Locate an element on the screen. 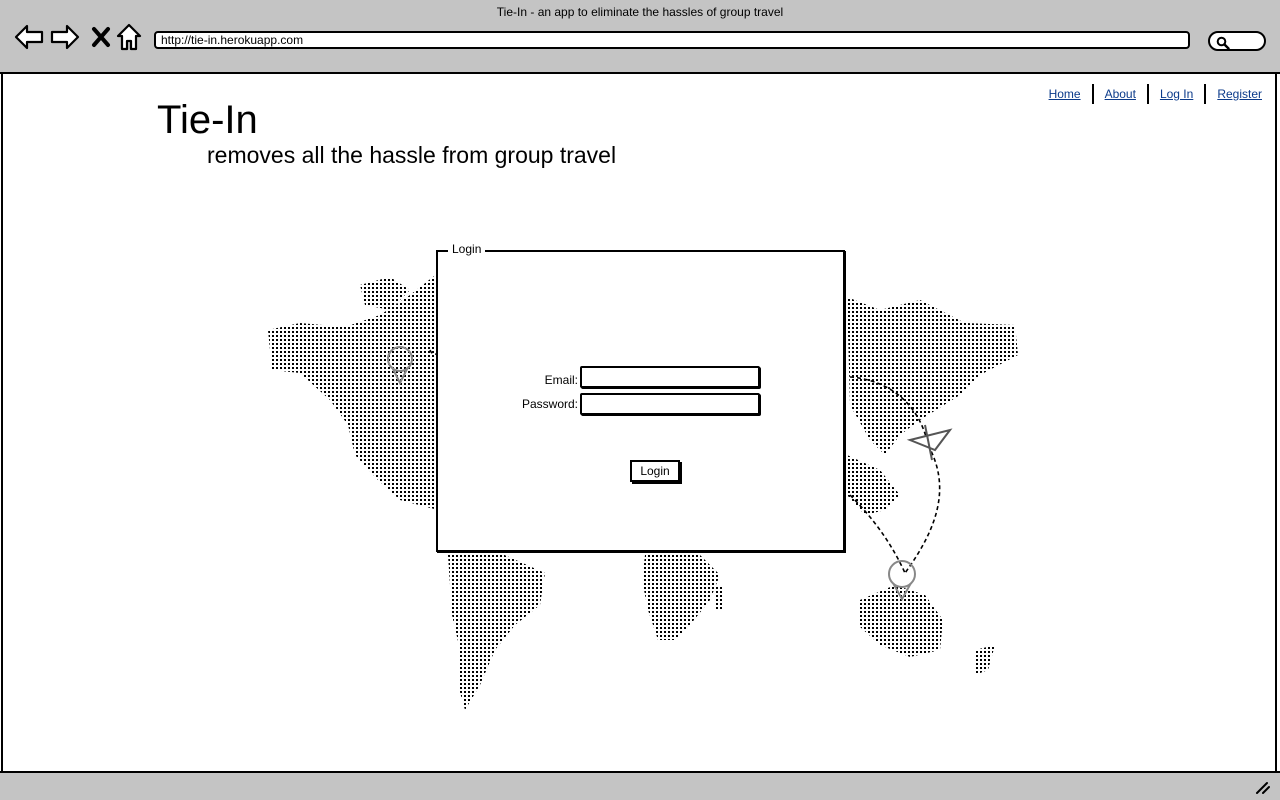 The image size is (1280, 800). back-button is located at coordinates (29, 37).